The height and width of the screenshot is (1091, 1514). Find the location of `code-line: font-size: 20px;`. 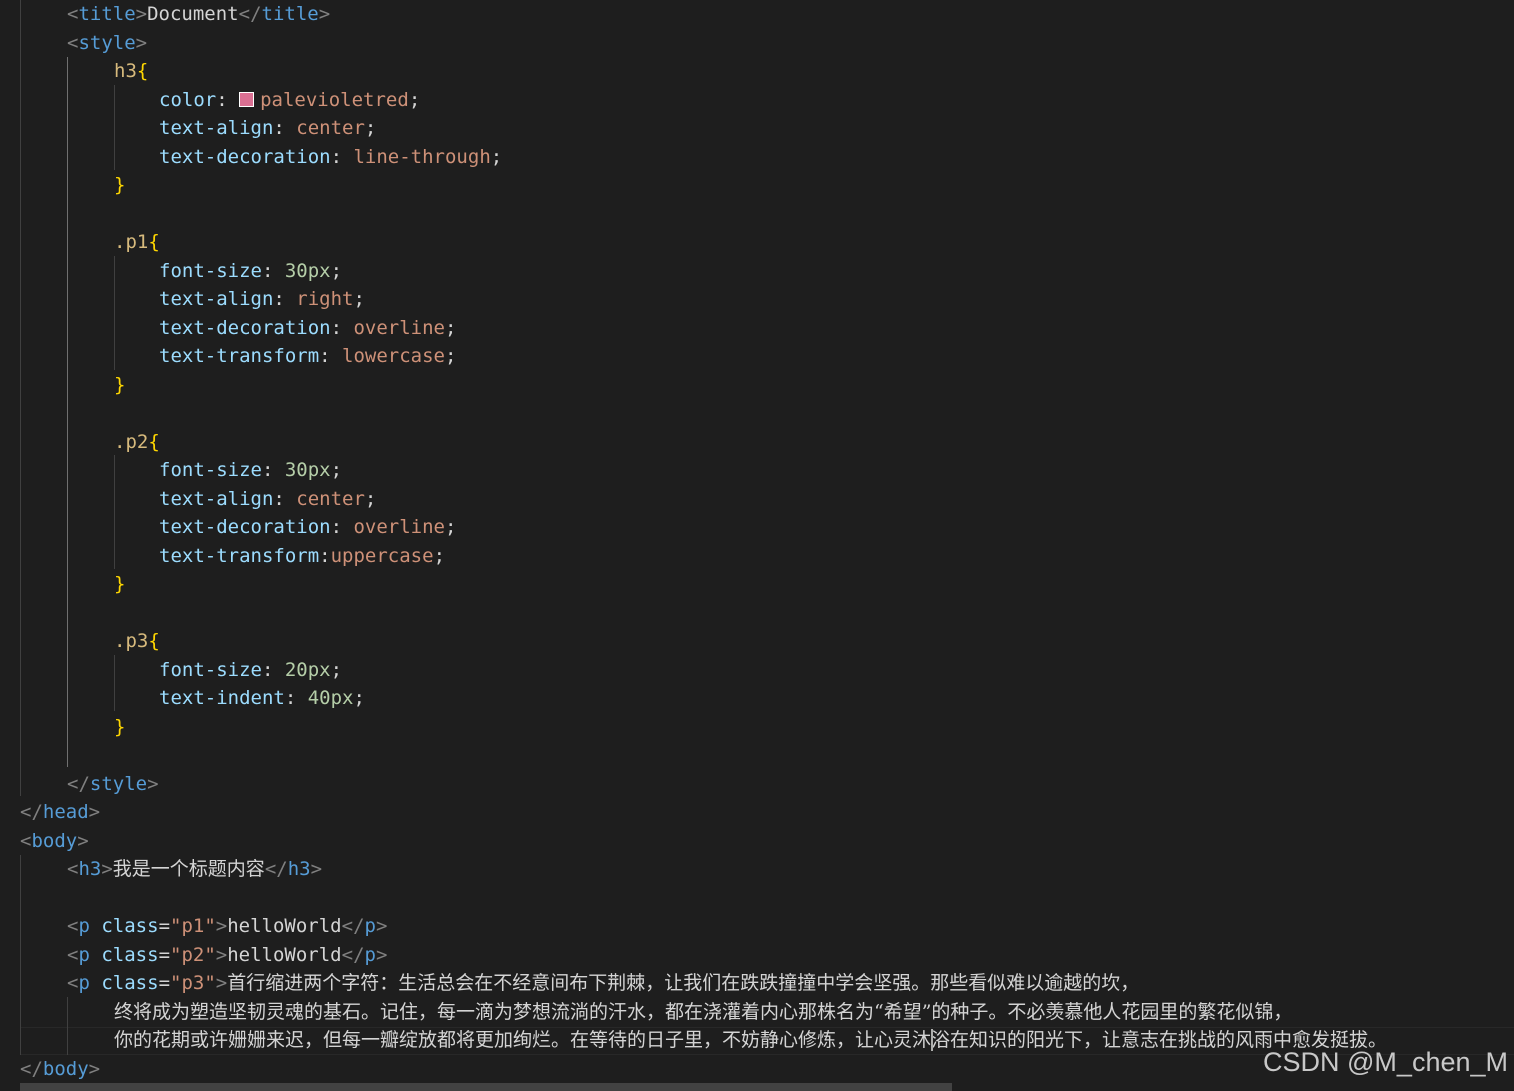

code-line: font-size: 20px; is located at coordinates (250, 670).